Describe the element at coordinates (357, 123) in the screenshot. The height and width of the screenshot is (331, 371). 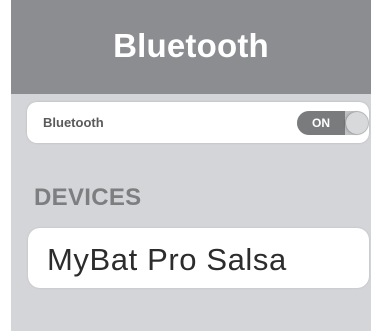
I see `switch-knob` at that location.